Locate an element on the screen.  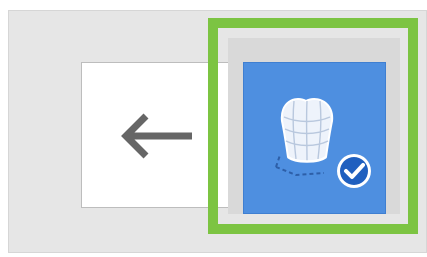
check-circle-icon is located at coordinates (354, 171).